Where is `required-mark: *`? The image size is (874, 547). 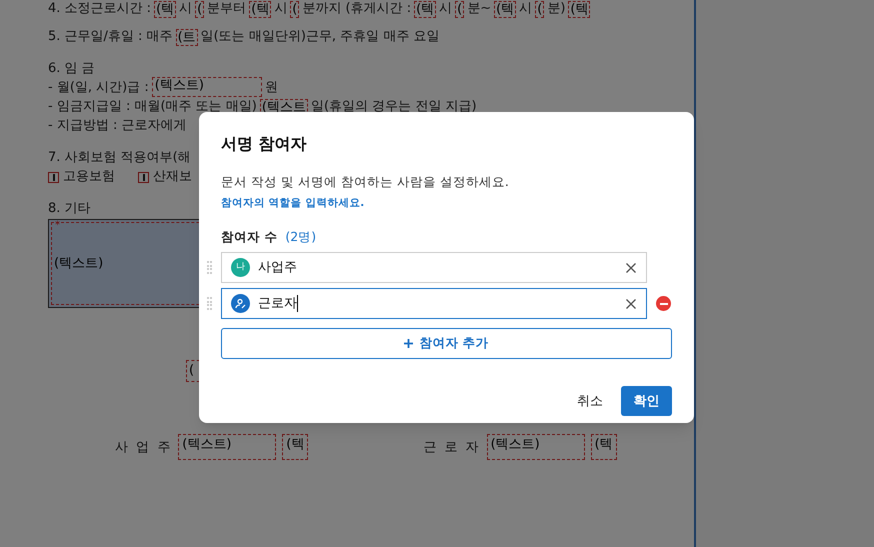
required-mark: * is located at coordinates (57, 226).